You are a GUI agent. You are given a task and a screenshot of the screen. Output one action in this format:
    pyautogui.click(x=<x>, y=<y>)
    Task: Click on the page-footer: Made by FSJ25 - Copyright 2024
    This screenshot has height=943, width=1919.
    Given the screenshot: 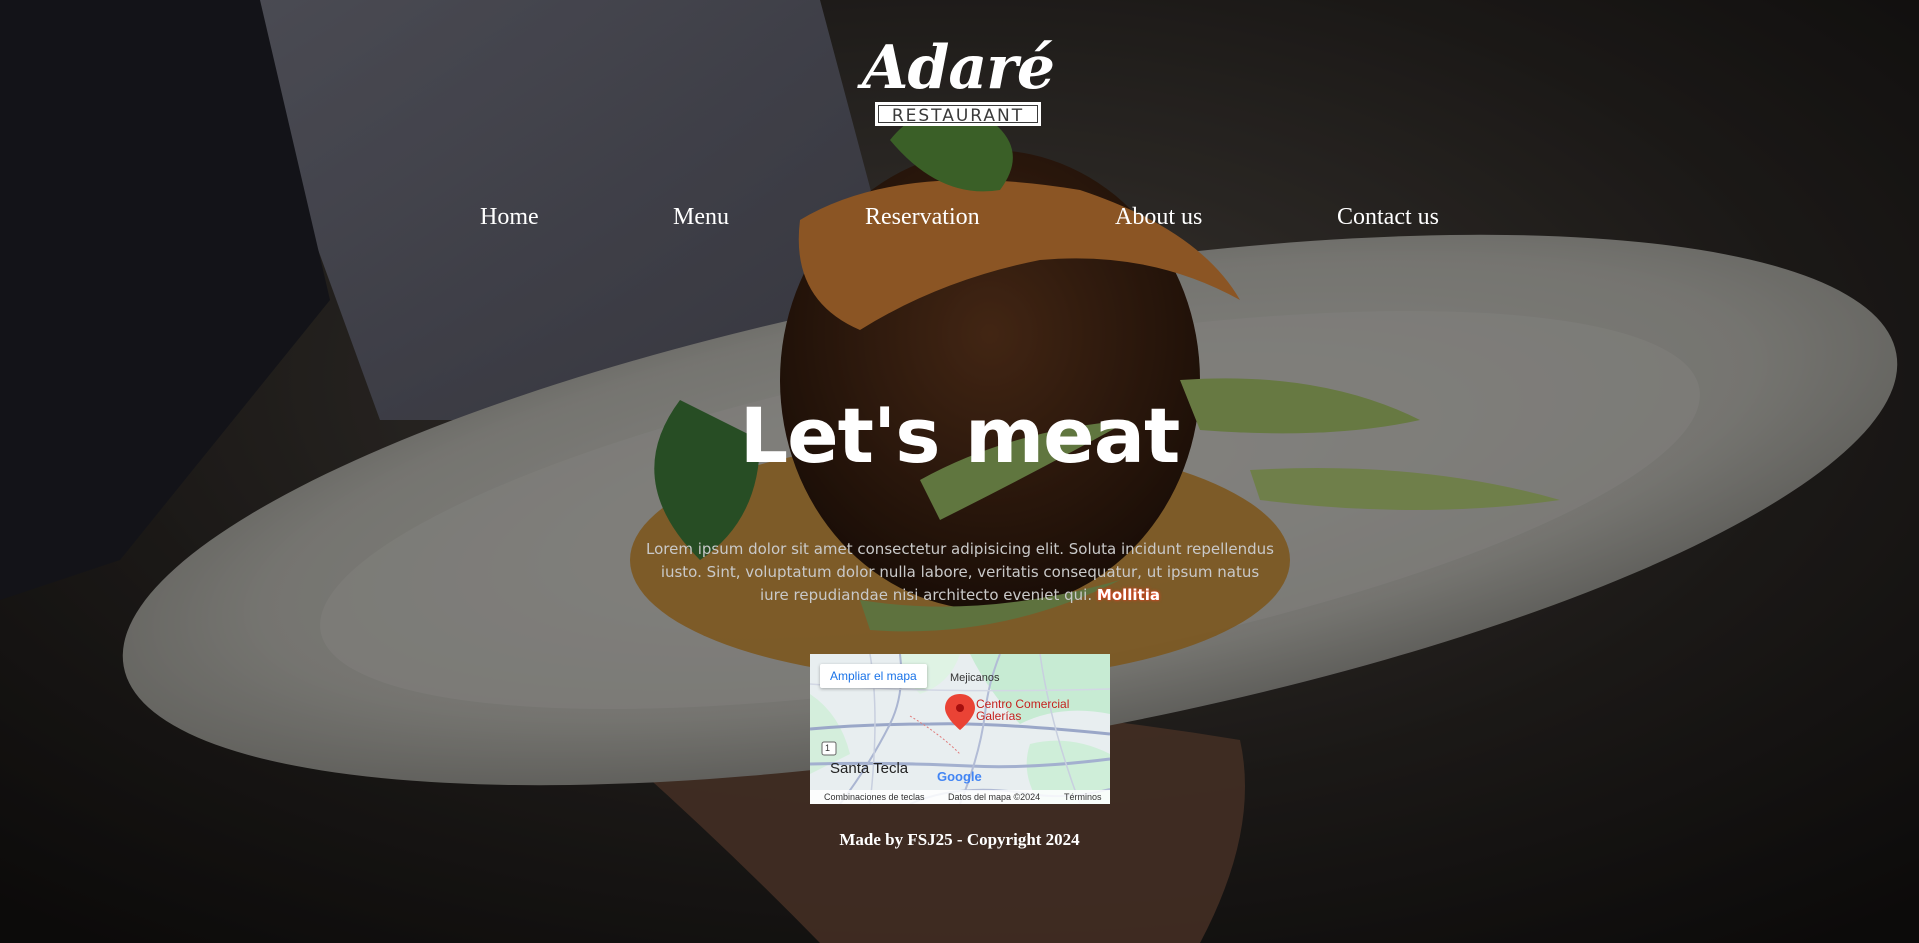 What is the action you would take?
    pyautogui.click(x=959, y=839)
    